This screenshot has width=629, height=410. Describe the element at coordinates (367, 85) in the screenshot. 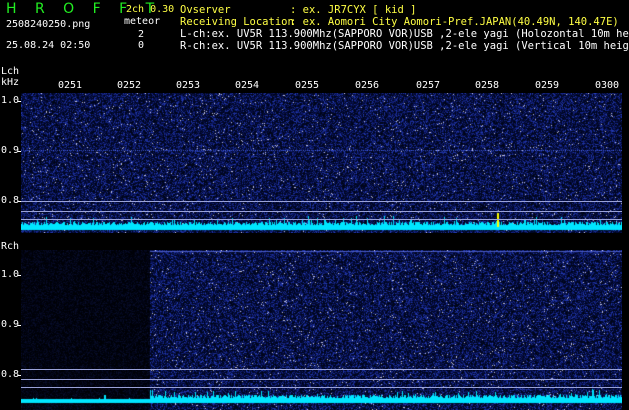

I see `time-label-0256: 0256` at that location.